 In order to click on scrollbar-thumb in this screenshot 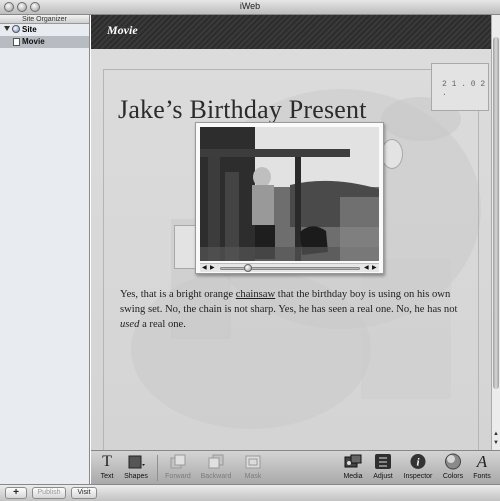, I will do `click(496, 213)`.